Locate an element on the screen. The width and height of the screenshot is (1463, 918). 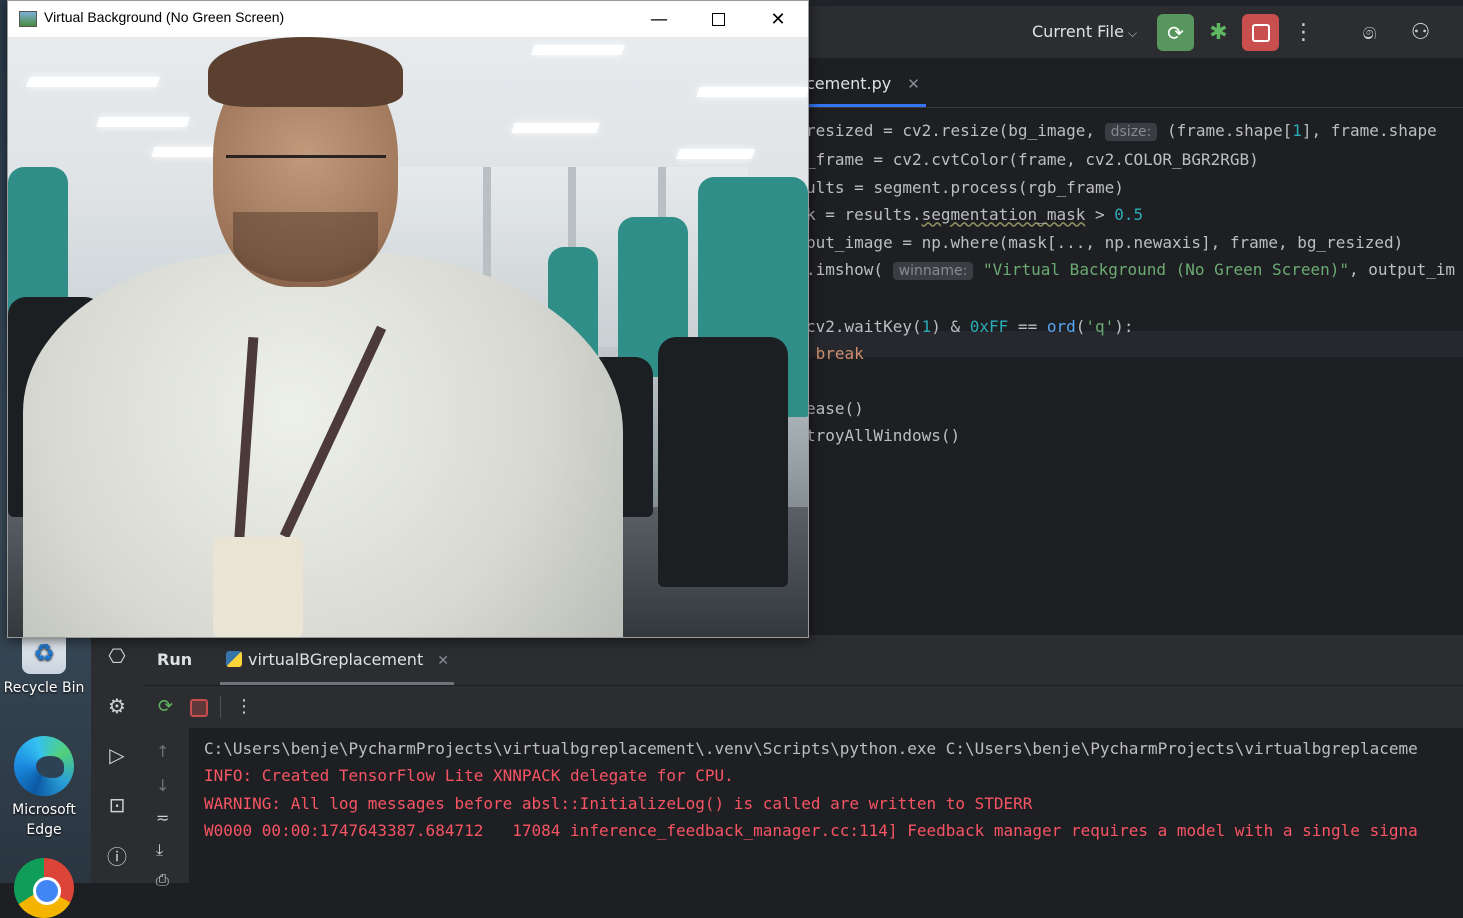
window-title-bar: Virtual Background (No Green Screen) — ✕ is located at coordinates (408, 19).